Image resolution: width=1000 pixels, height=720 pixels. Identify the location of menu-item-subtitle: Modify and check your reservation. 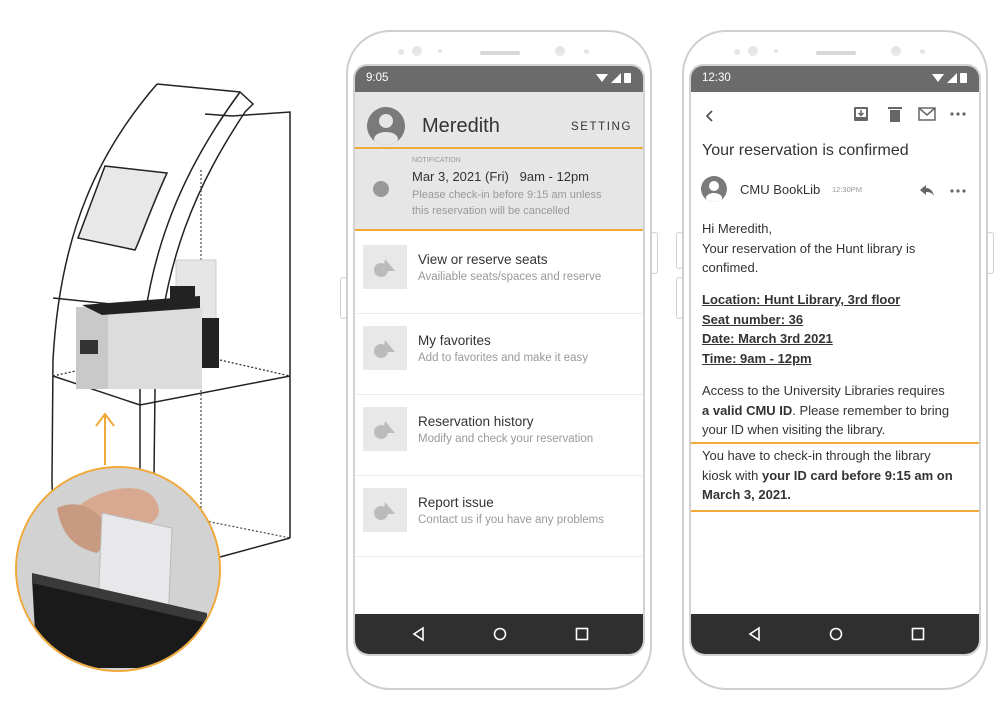
(506, 439).